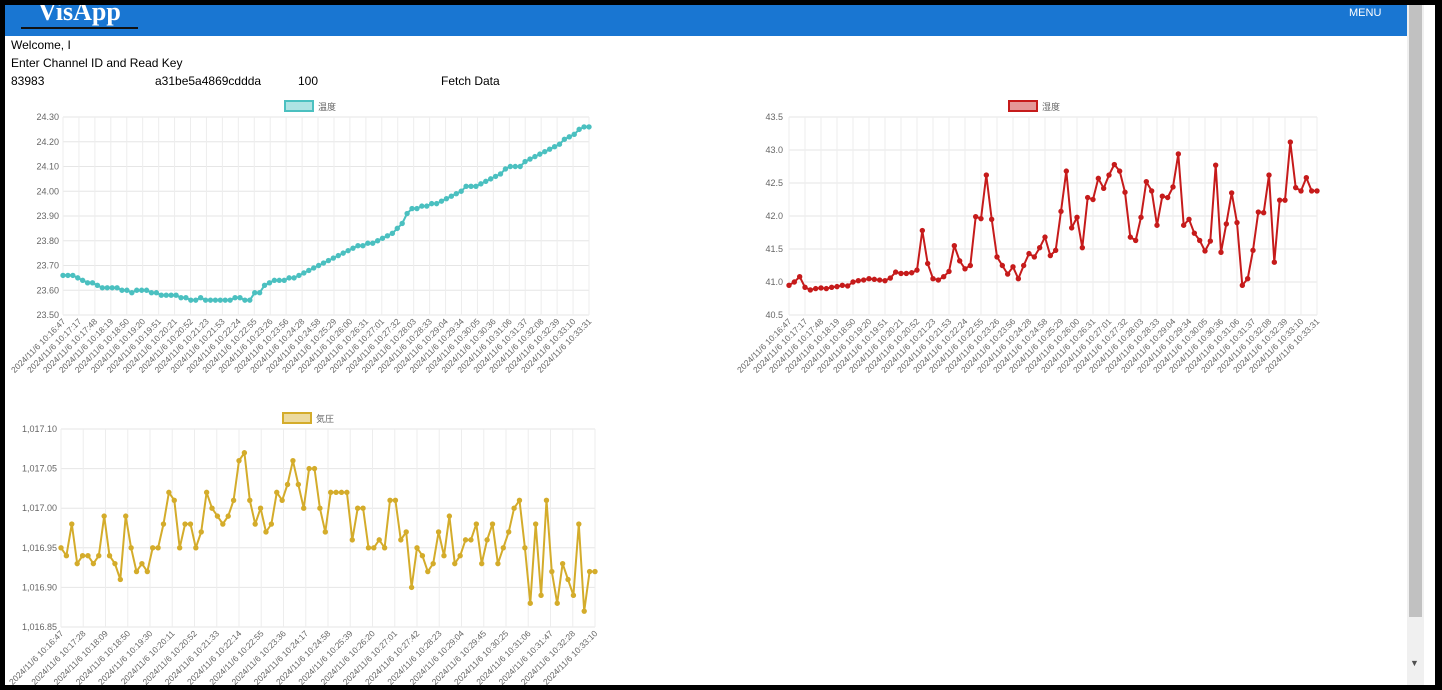 This screenshot has width=1442, height=690. I want to click on menu-button: MENU, so click(1365, 13).